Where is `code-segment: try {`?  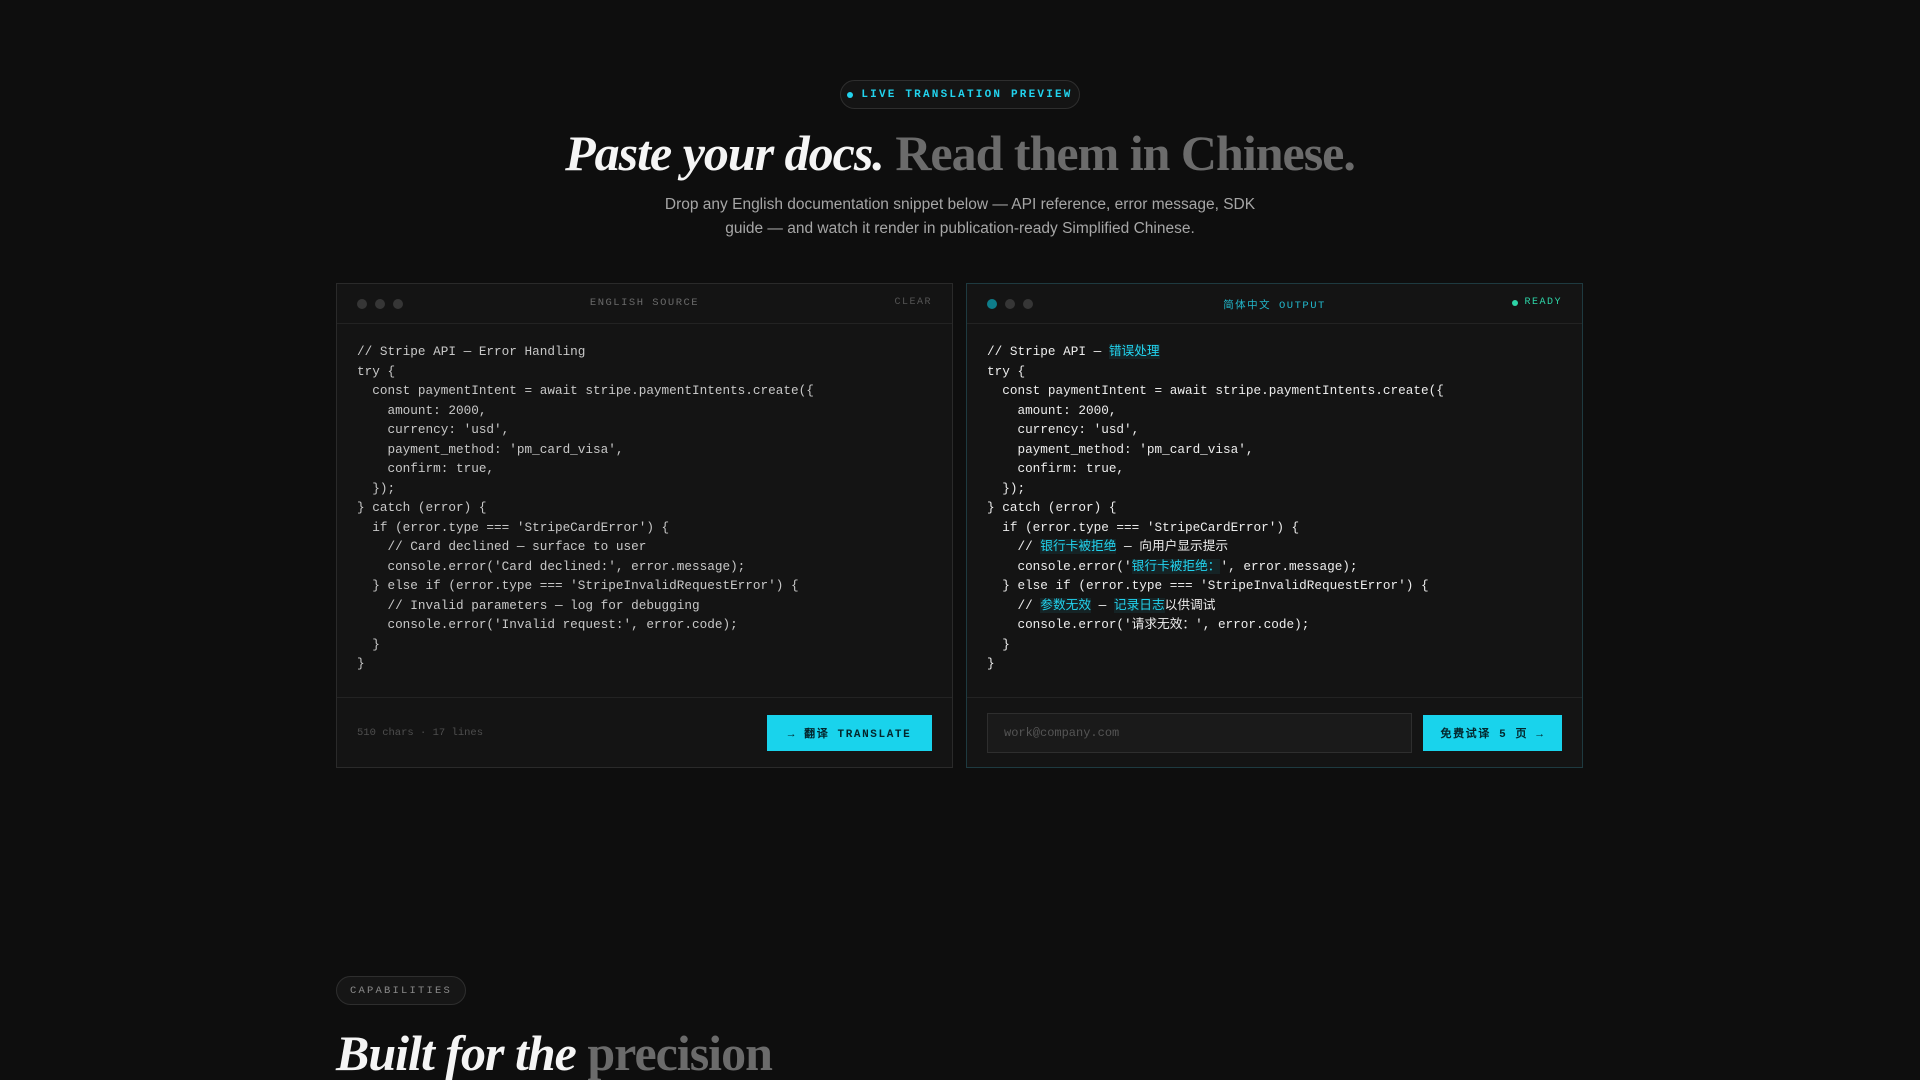
code-segment: try { is located at coordinates (1006, 371).